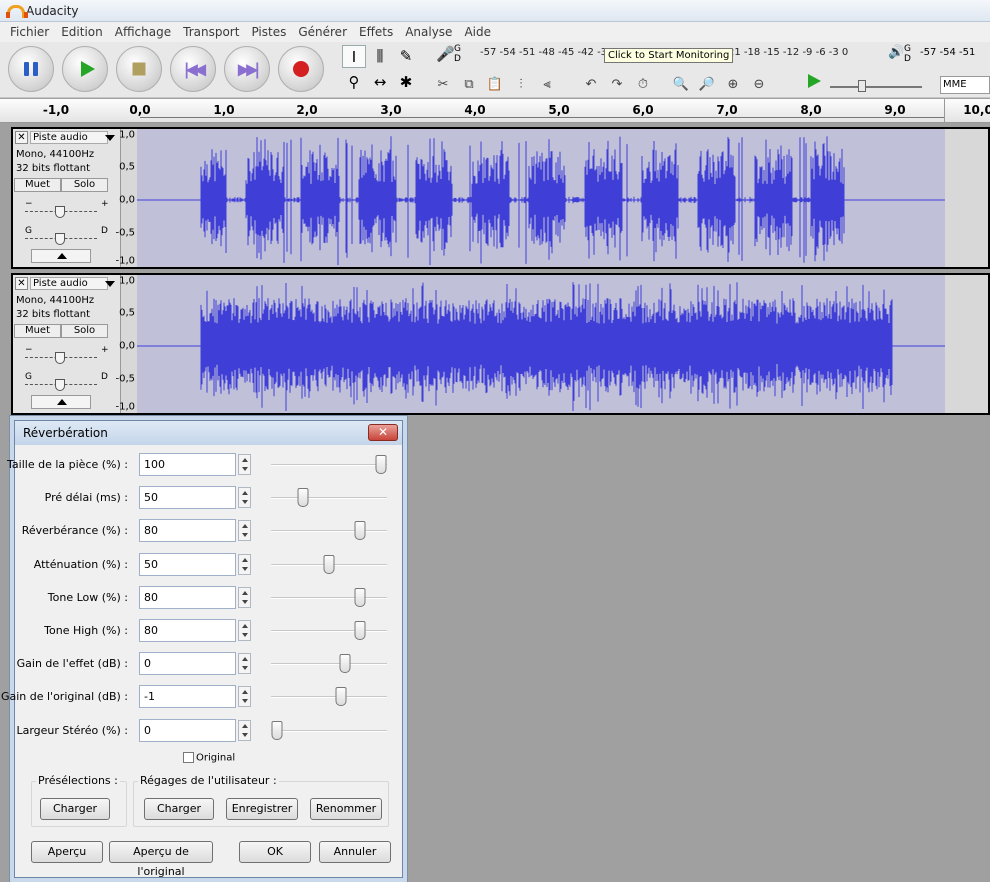 This screenshot has width=990, height=882. Describe the element at coordinates (428, 32) in the screenshot. I see `menu-analyse: Analyse` at that location.